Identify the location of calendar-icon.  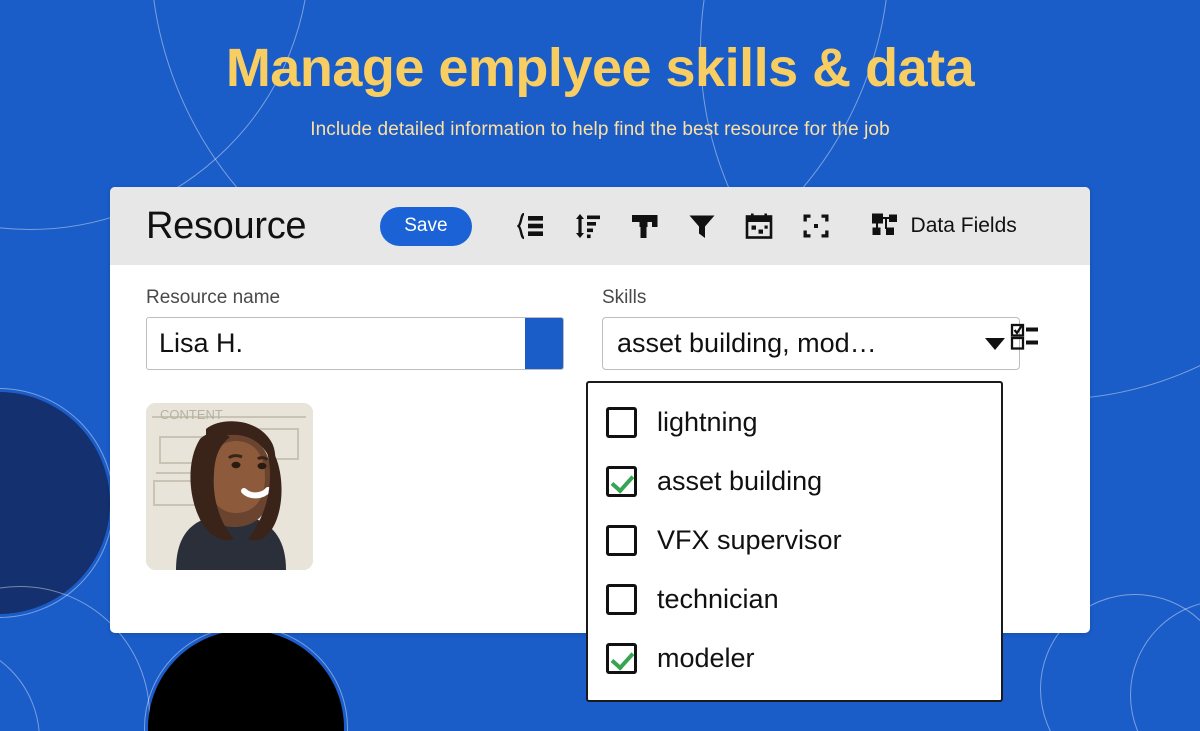
(759, 226).